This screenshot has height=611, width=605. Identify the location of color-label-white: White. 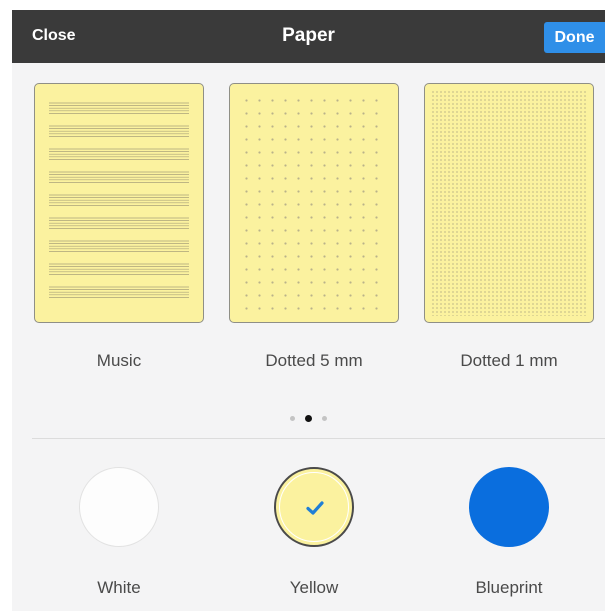
(119, 587).